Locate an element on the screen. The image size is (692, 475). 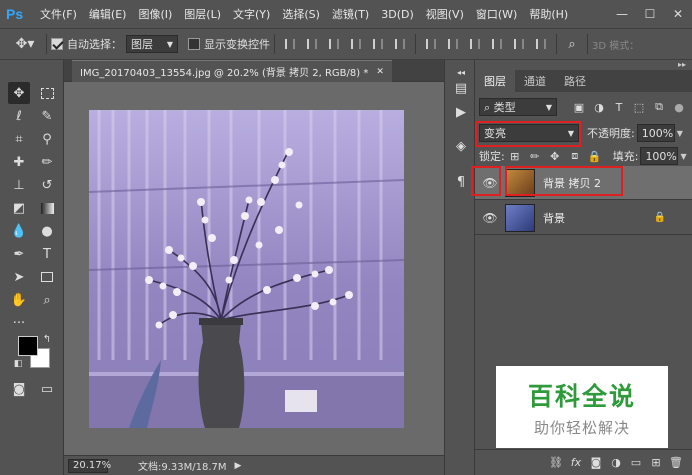
move-tool-preset-icon: ✥▾ is located at coordinates (25, 44).